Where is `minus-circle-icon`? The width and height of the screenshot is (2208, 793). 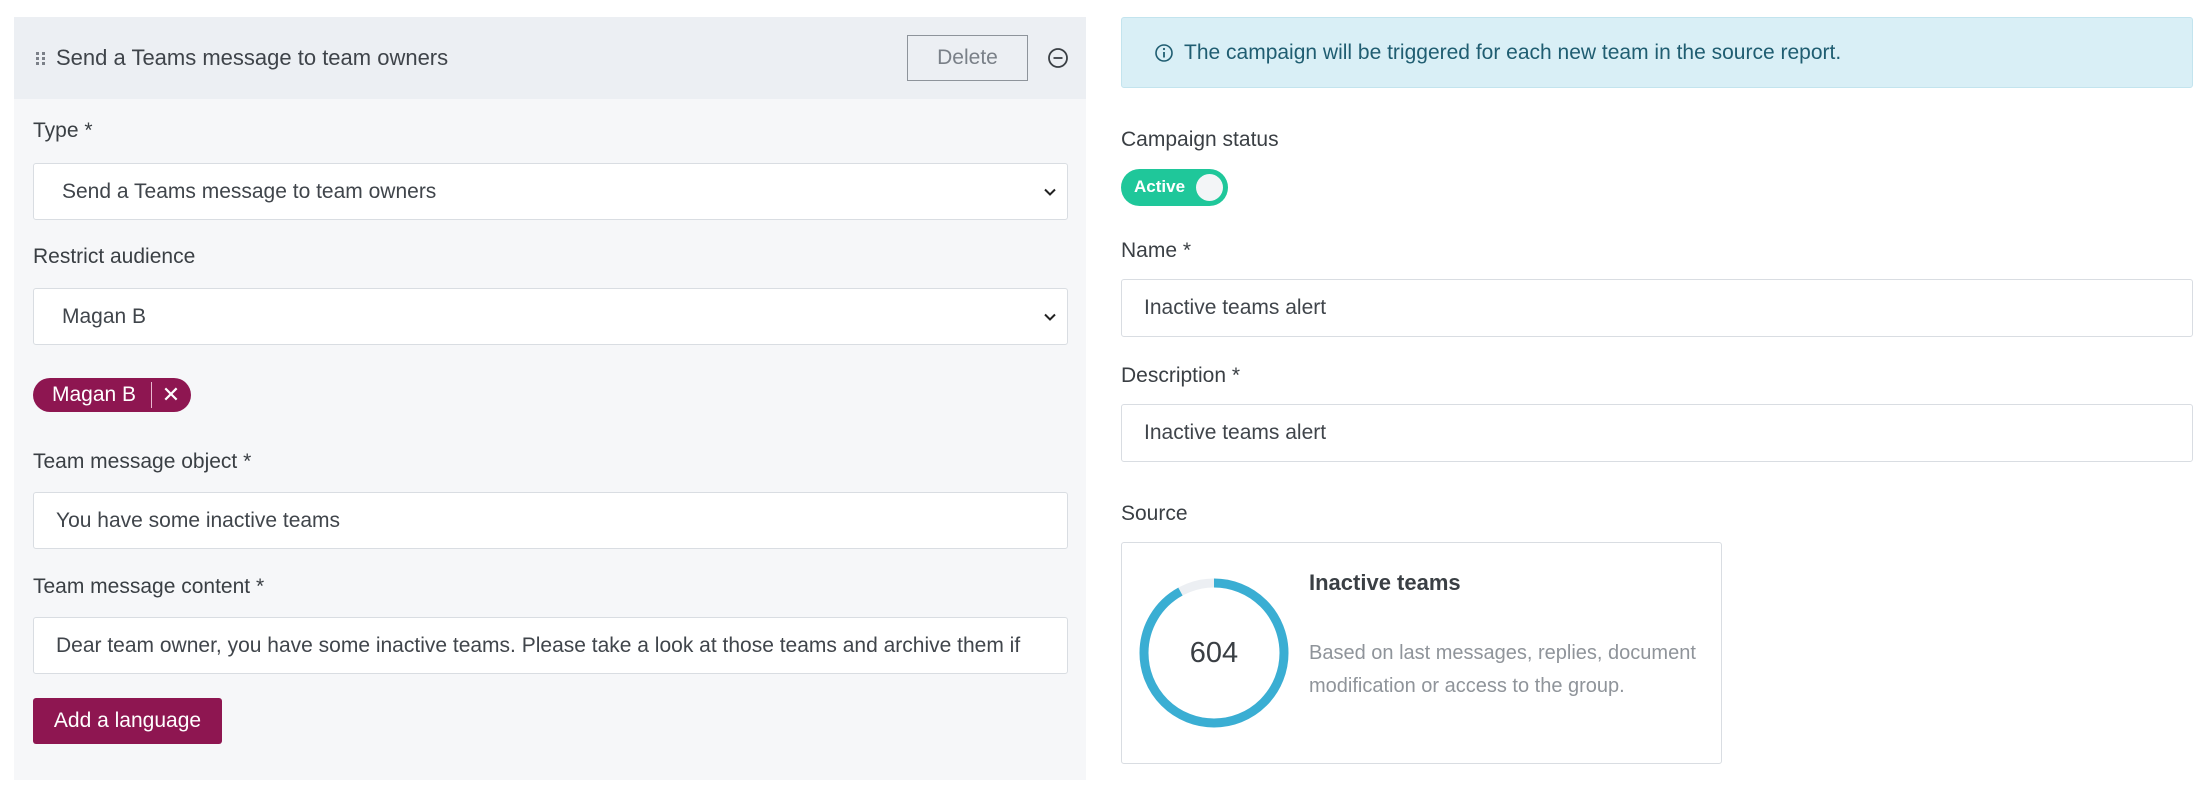 minus-circle-icon is located at coordinates (1058, 58).